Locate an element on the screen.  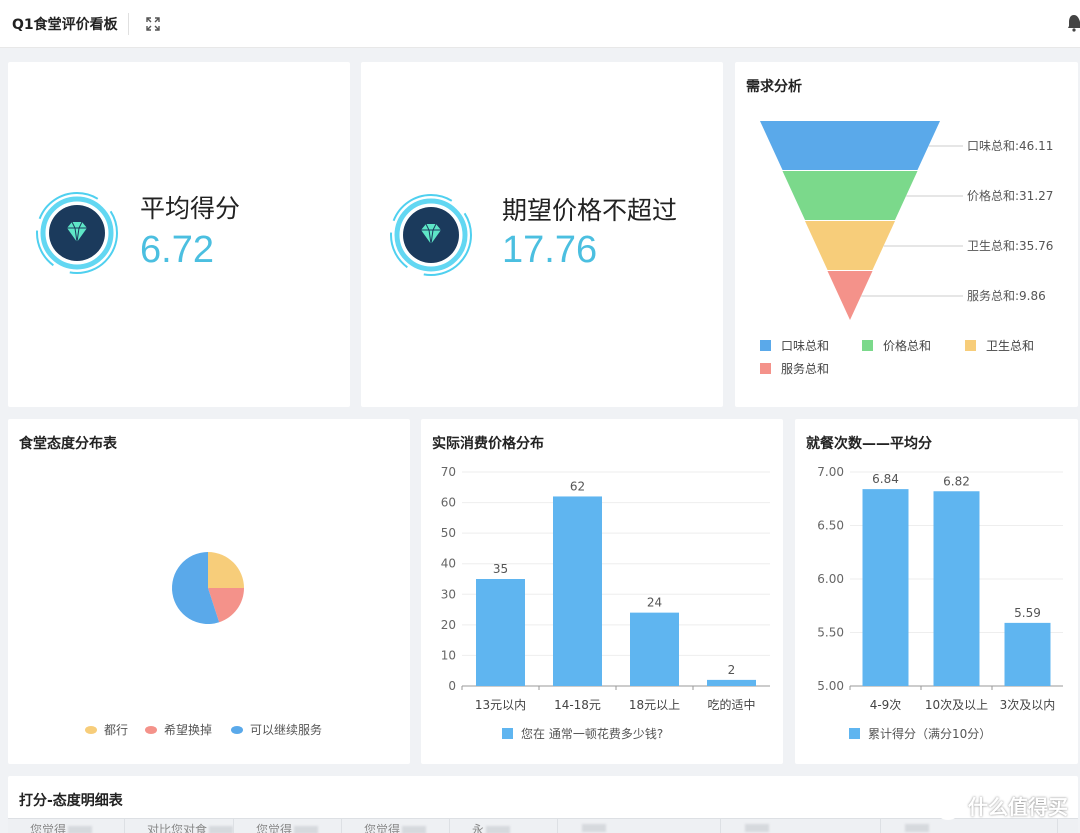
title-divider is located at coordinates (128, 23).